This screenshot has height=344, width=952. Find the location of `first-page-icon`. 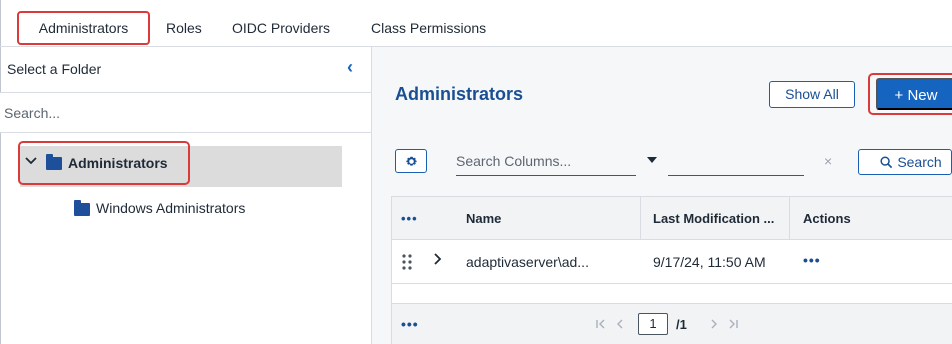

first-page-icon is located at coordinates (601, 324).